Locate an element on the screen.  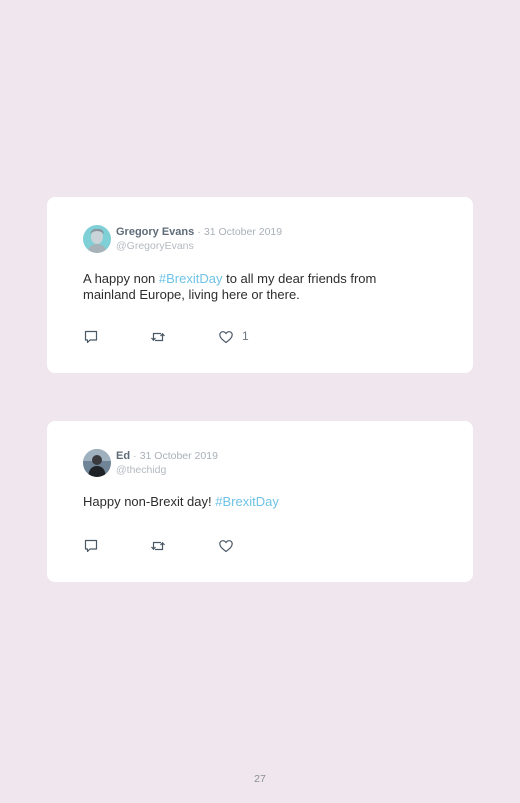
like-count: 1 is located at coordinates (245, 336).